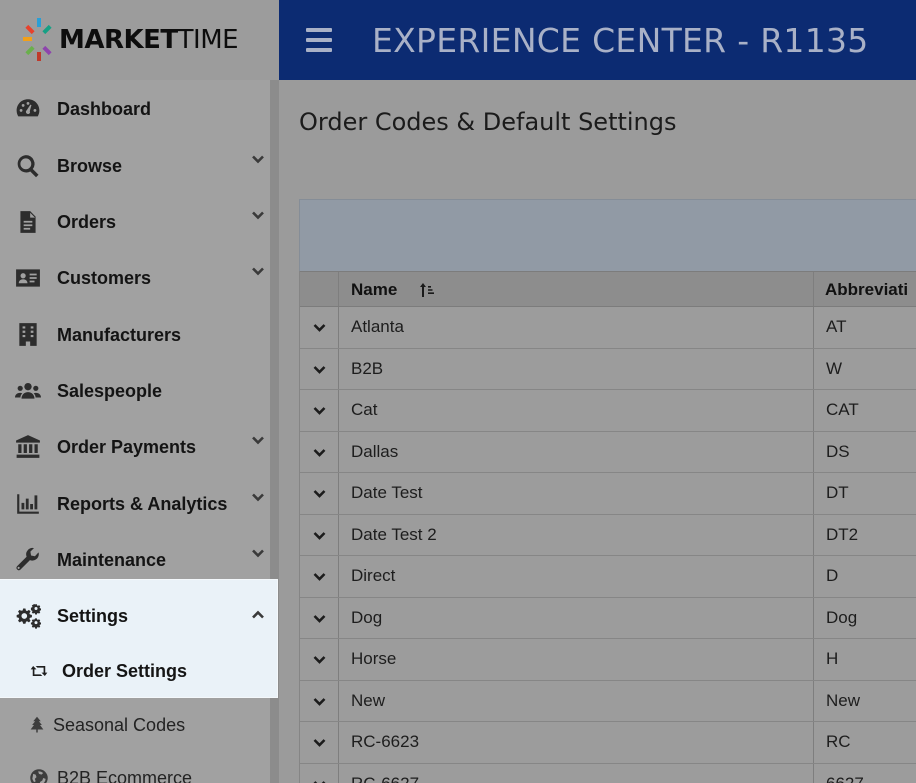 The width and height of the screenshot is (916, 783). I want to click on grid-header: Name Abbreviati, so click(608, 289).